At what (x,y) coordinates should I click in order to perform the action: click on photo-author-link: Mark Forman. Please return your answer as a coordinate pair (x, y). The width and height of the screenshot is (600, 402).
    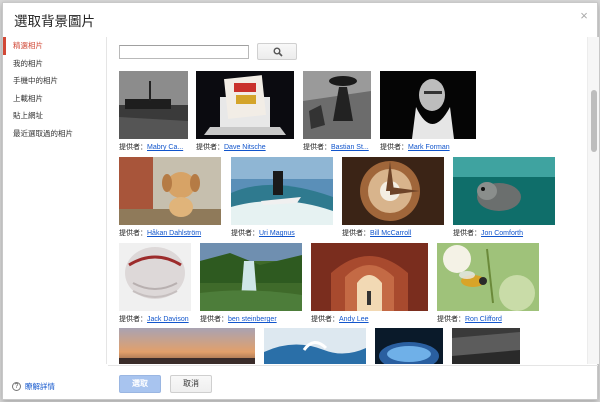
    Looking at the image, I should click on (429, 147).